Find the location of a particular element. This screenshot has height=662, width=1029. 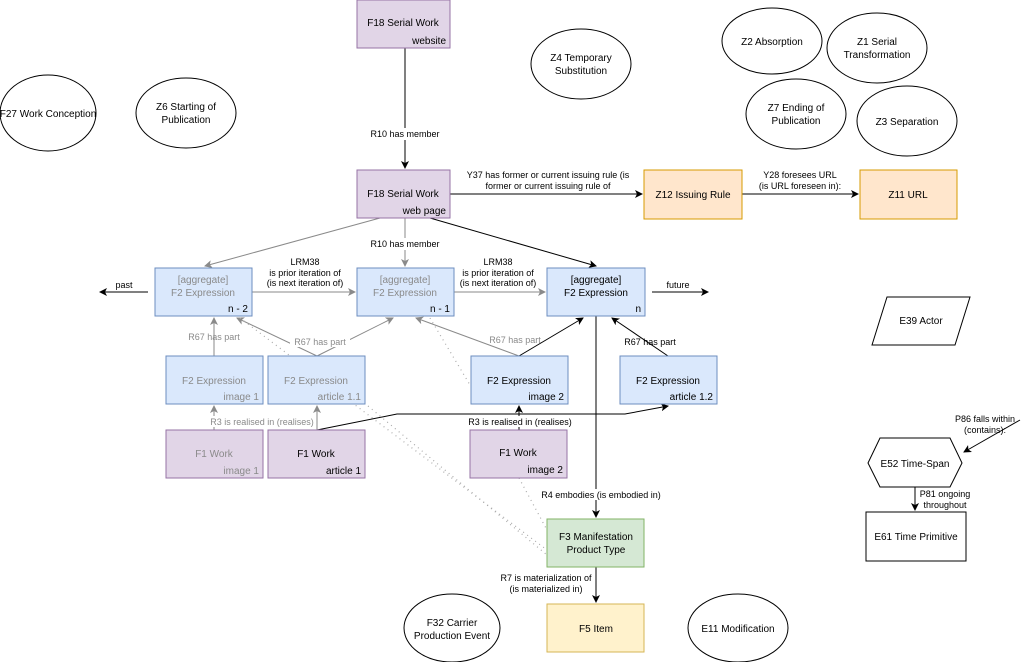

node-aggregate-n1: [aggregate] F2 Expression n - 1 is located at coordinates (405, 292).